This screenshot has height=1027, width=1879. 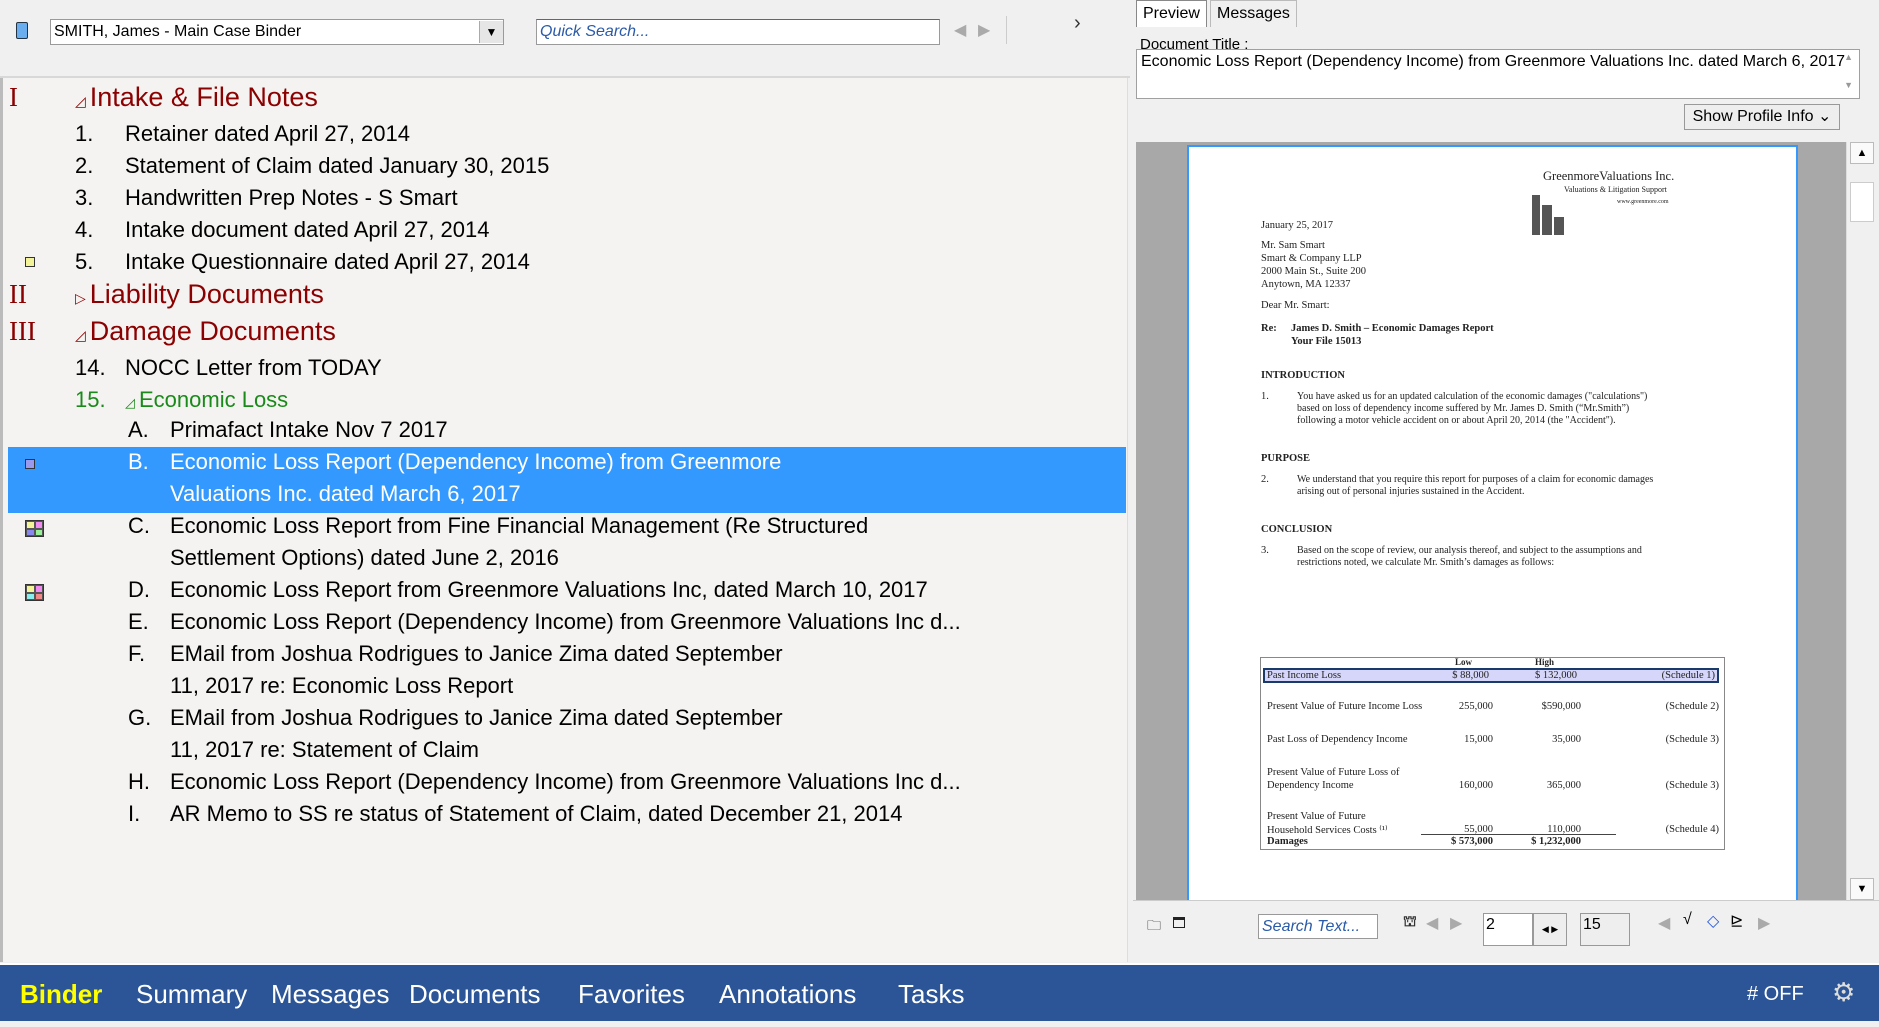 I want to click on item-number: 14., so click(x=90, y=367).